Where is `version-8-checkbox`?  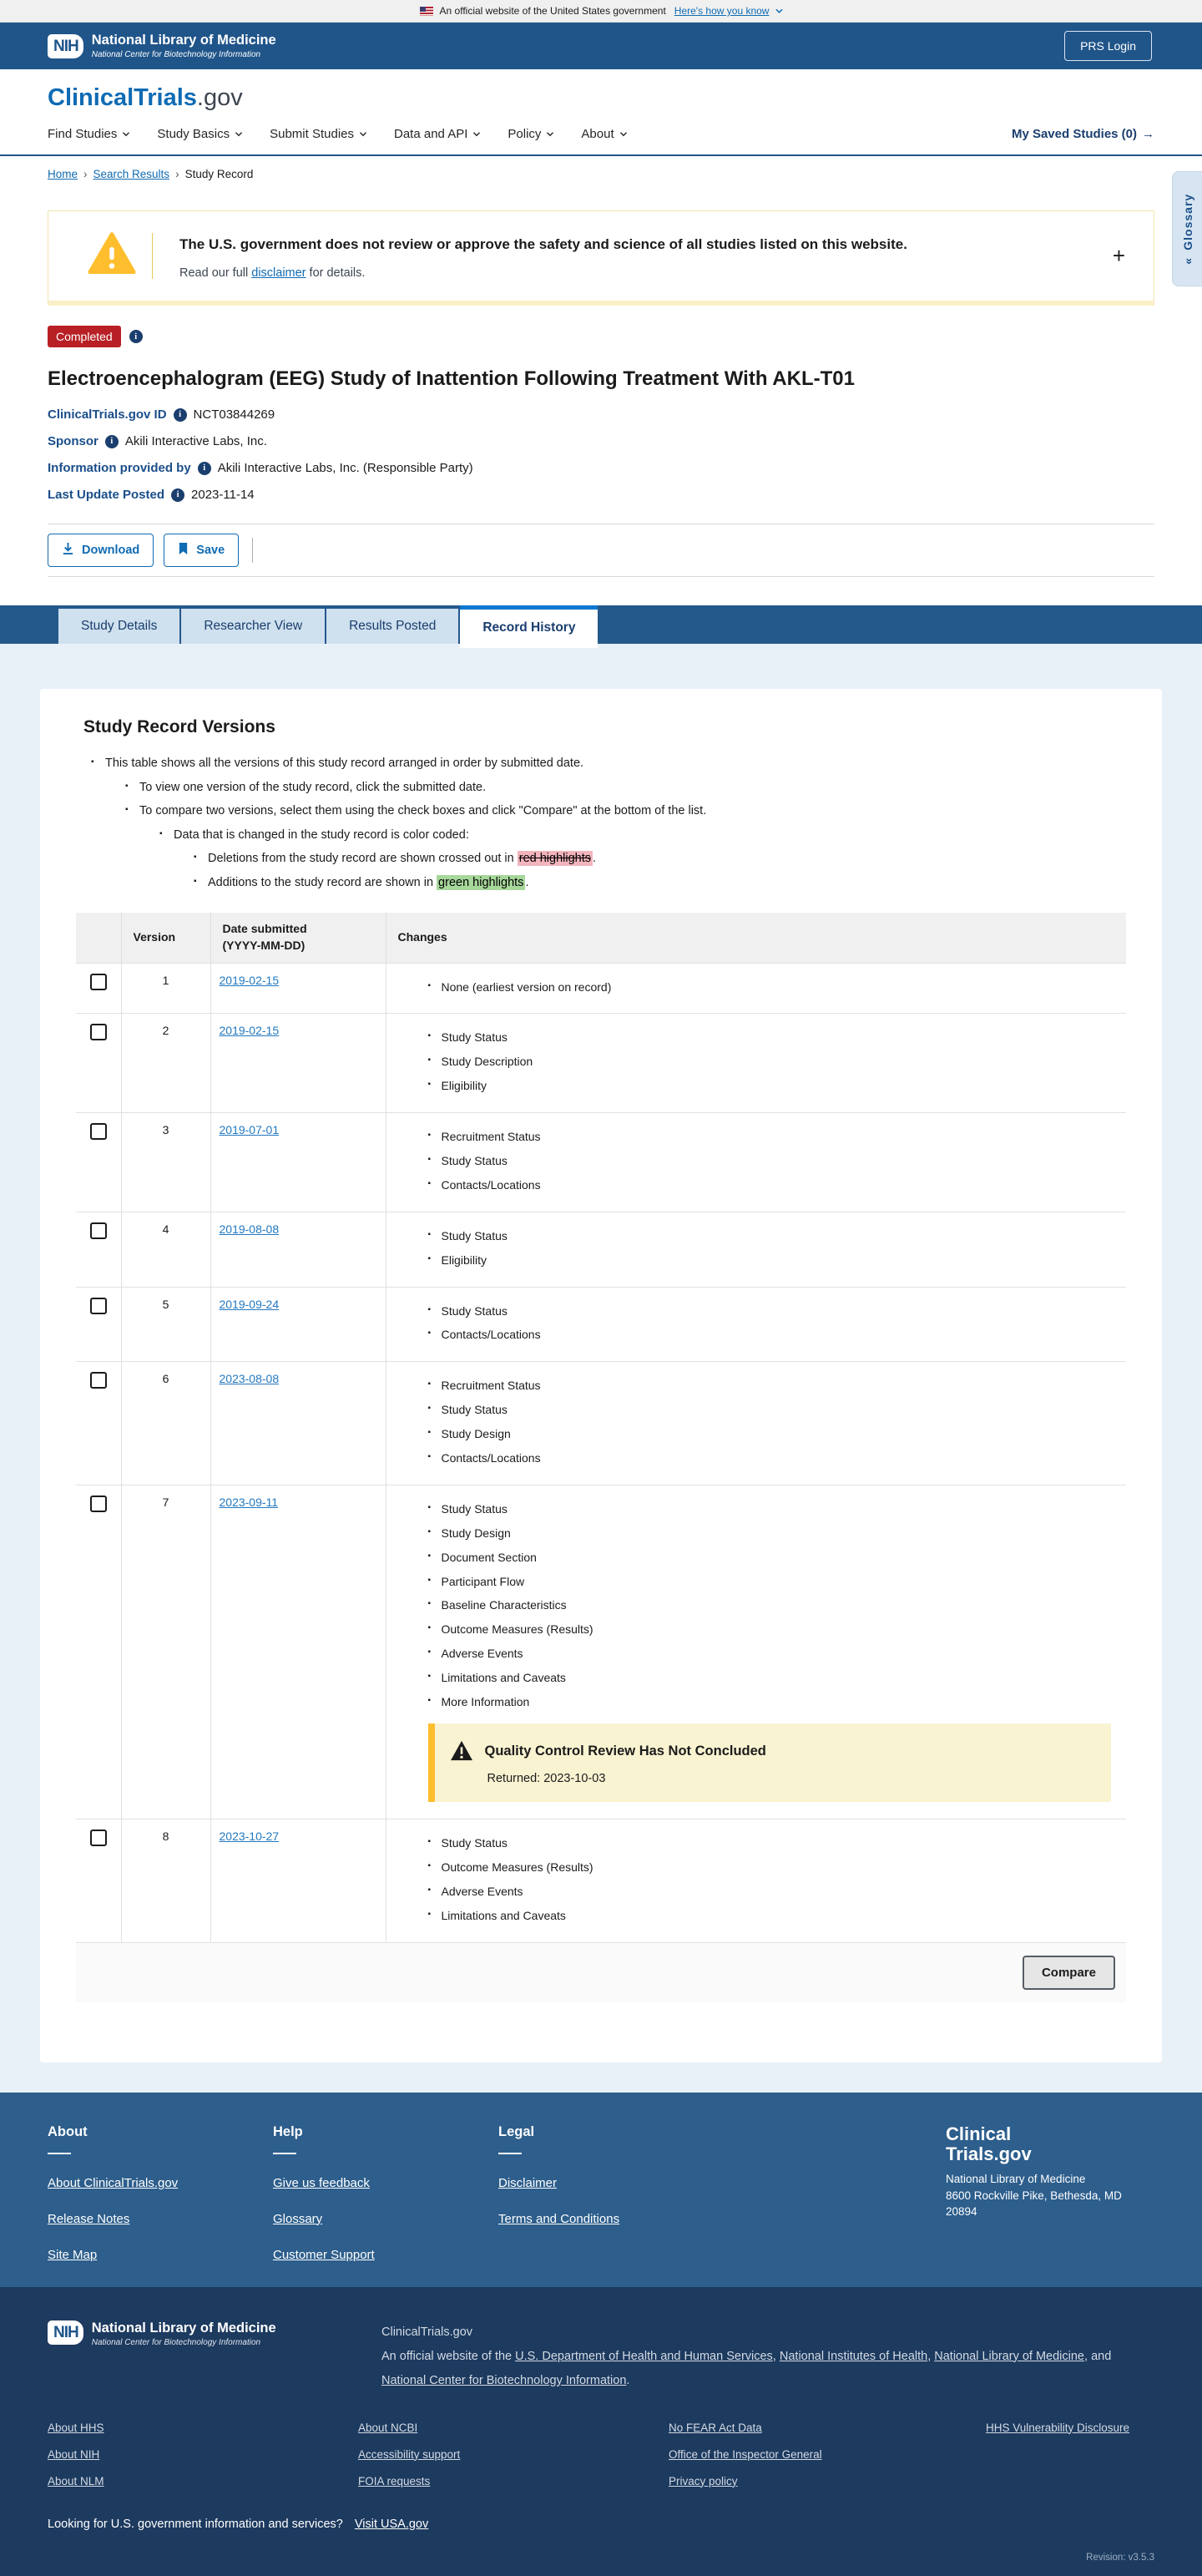 version-8-checkbox is located at coordinates (98, 1837).